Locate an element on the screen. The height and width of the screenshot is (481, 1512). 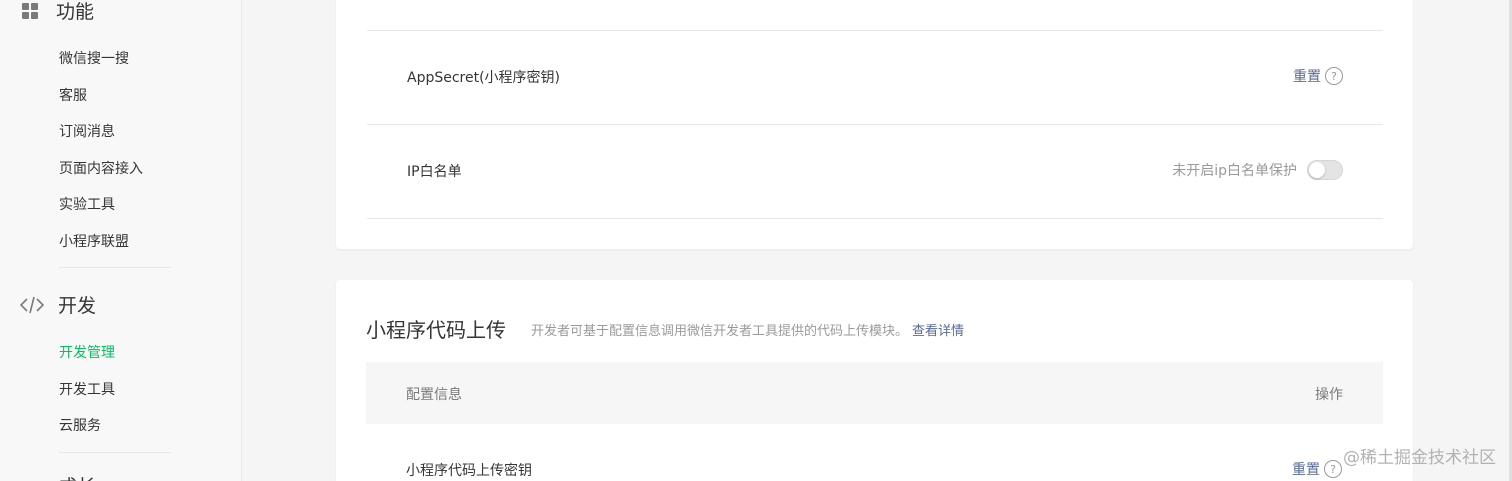
ip-whitelist-status: 未开启ip白名单保护 is located at coordinates (1234, 171).